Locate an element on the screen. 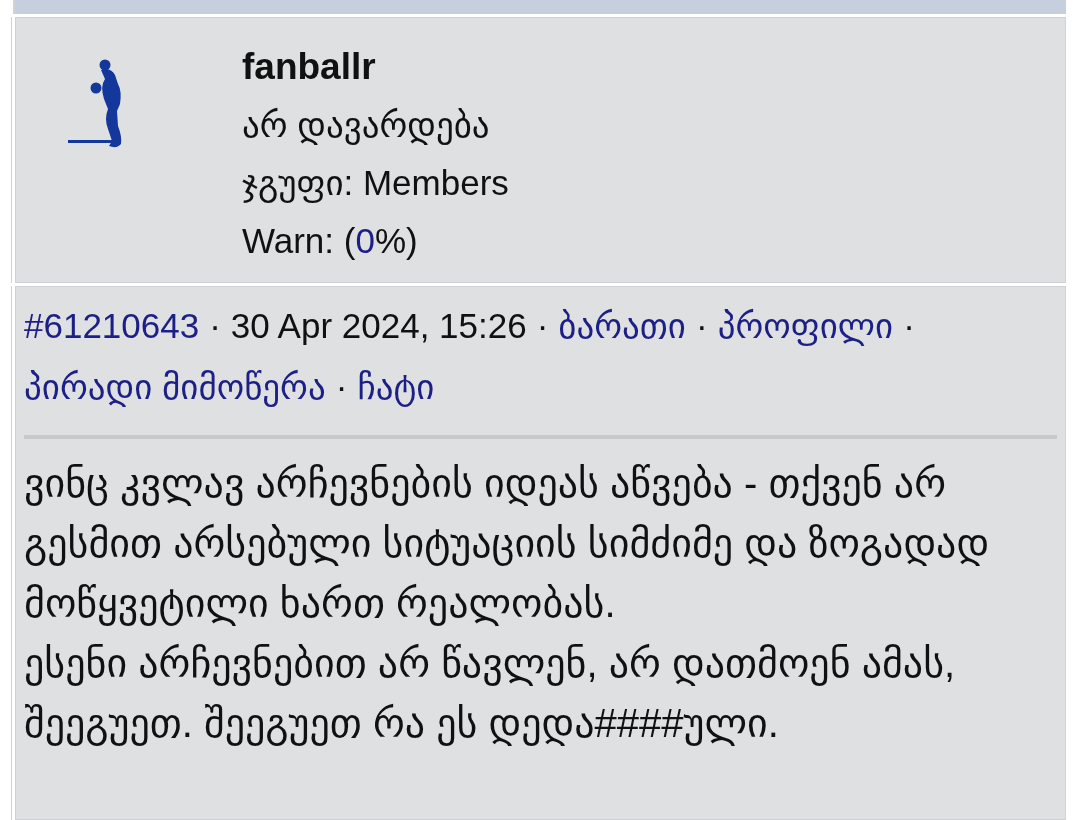  user-group: ჯგუფი: Members is located at coordinates (375, 183).